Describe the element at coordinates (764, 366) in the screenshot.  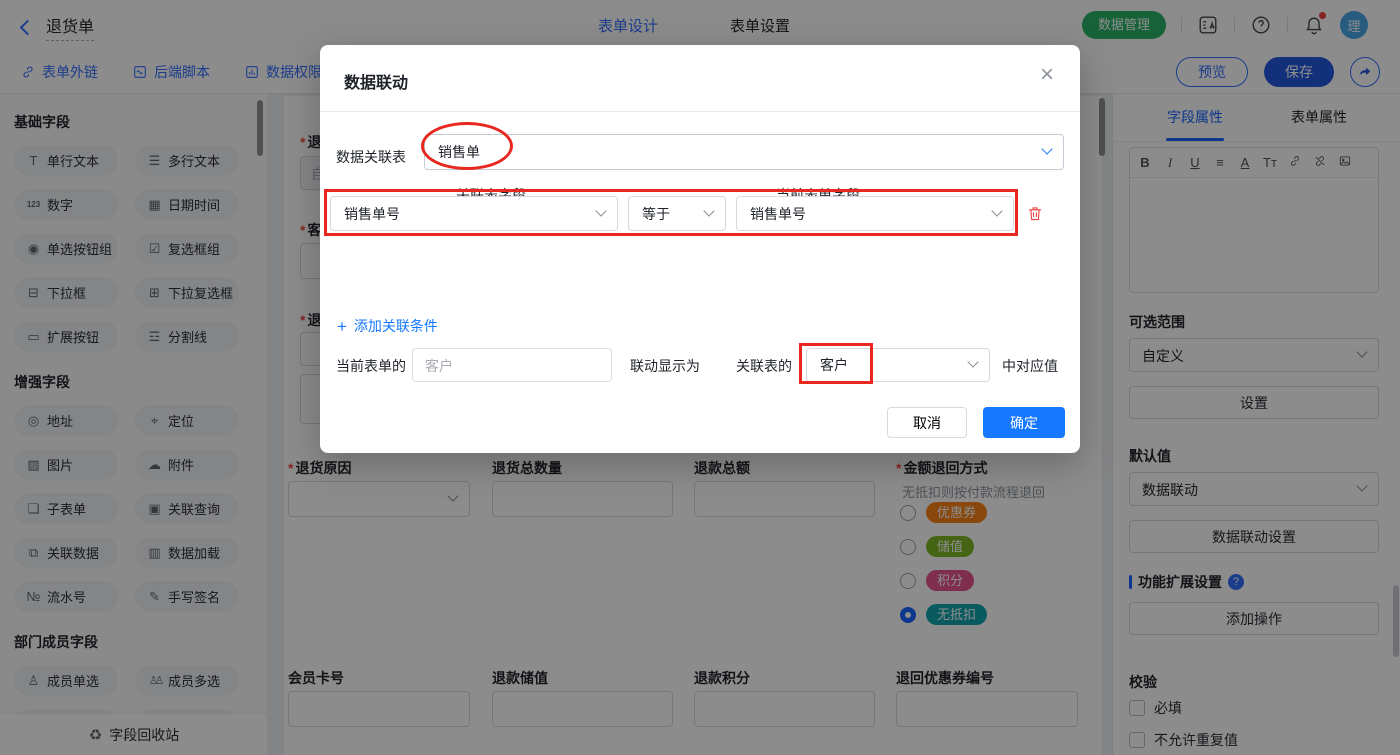
I see `relation-table-prefix-label: 关联表的` at that location.